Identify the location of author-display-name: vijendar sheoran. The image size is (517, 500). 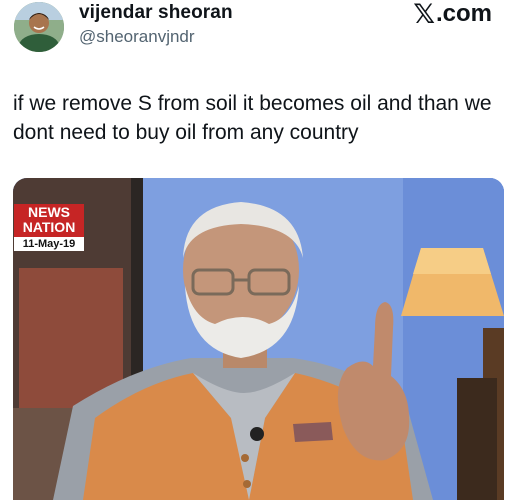
(156, 13).